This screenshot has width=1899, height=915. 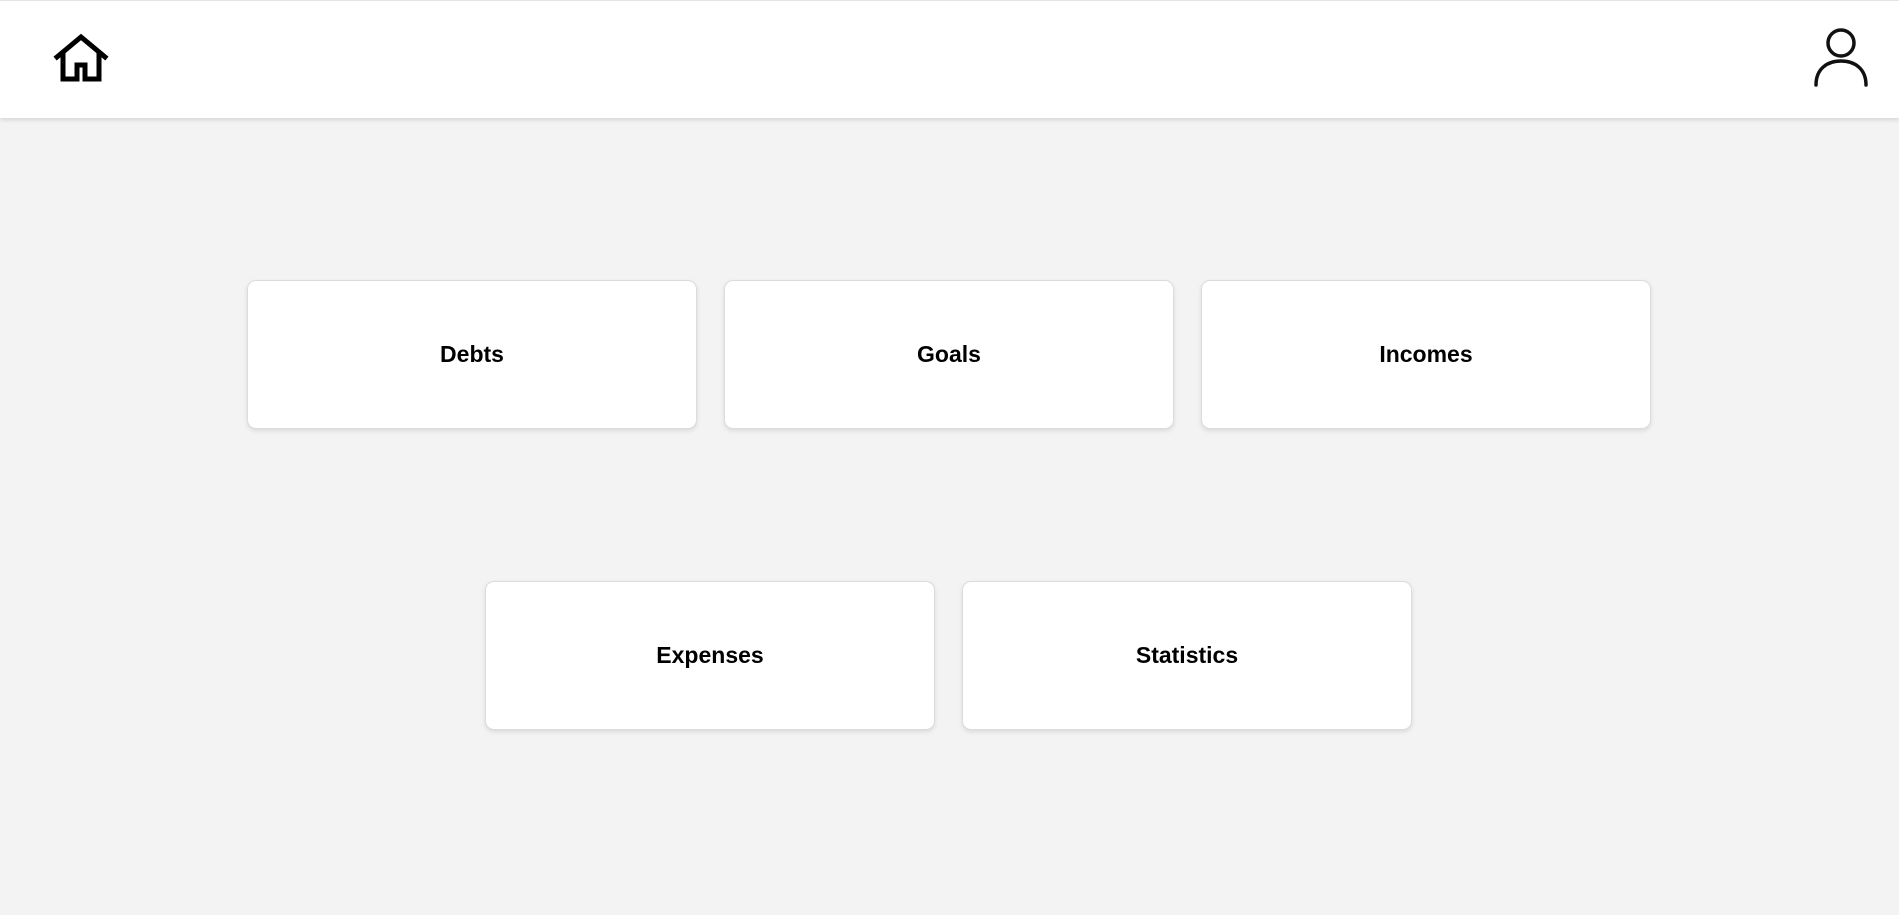 What do you see at coordinates (949, 59) in the screenshot?
I see `top-navigation-bar` at bounding box center [949, 59].